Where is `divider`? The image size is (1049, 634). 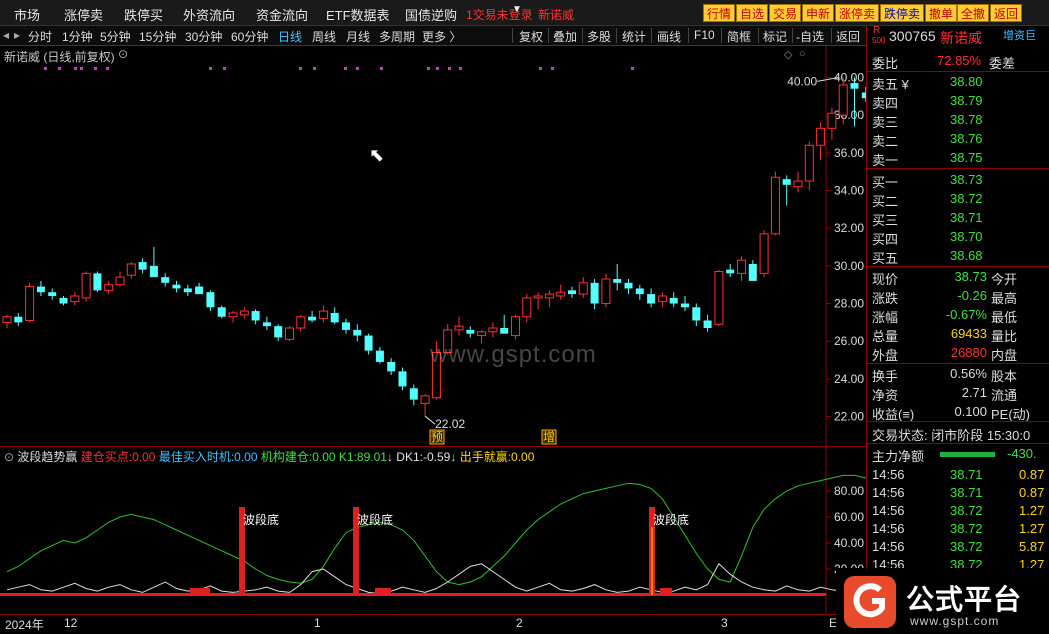 divider is located at coordinates (958, 168).